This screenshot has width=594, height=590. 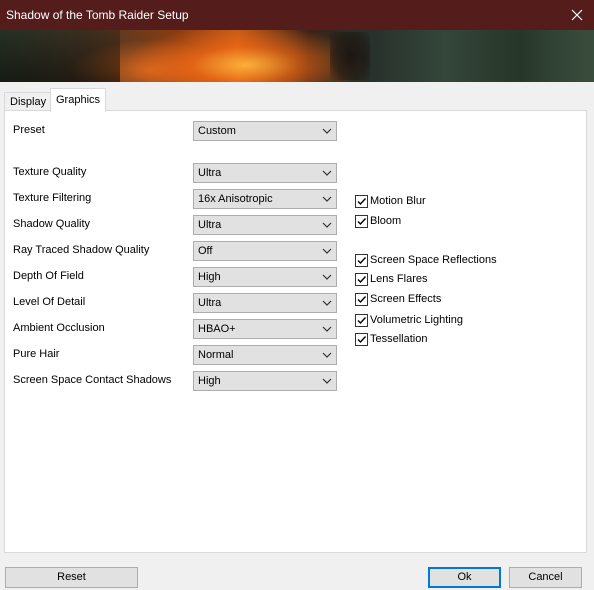 What do you see at coordinates (185, 199) in the screenshot?
I see `setting-row-texture-filtering: Texture Filtering 16x Anisotropic` at bounding box center [185, 199].